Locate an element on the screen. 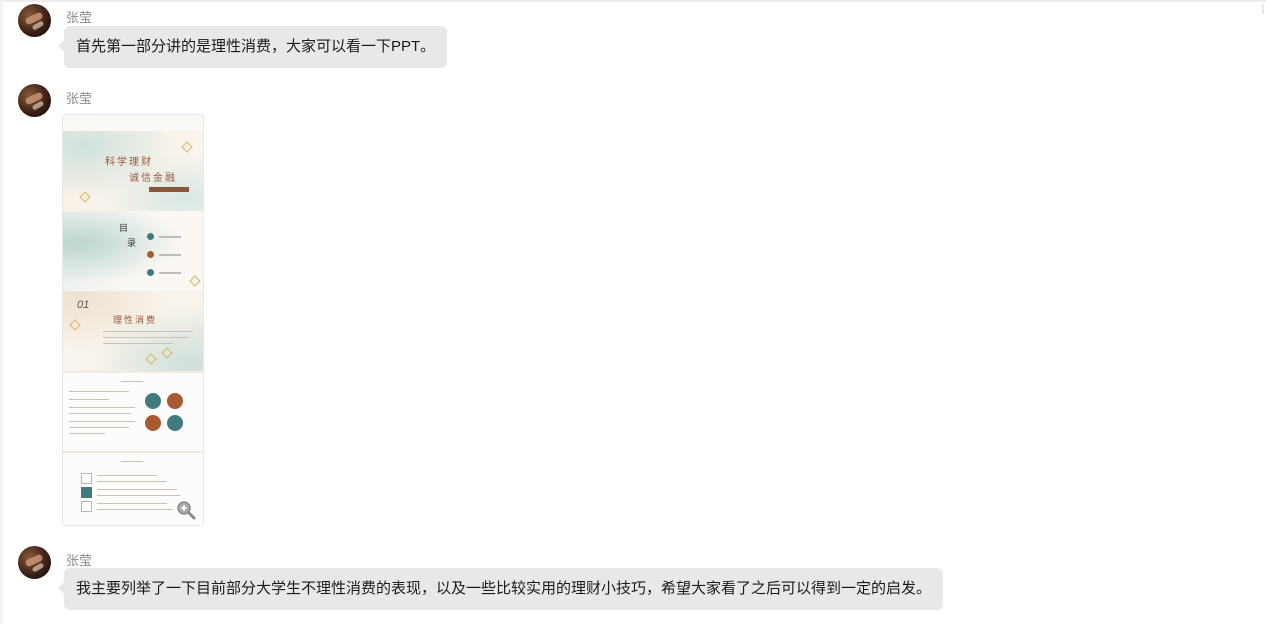 This screenshot has height=624, width=1266. ppt-image-thumbnail: 科学理财 诚信金融 目 录 01 理性消费 is located at coordinates (133, 320).